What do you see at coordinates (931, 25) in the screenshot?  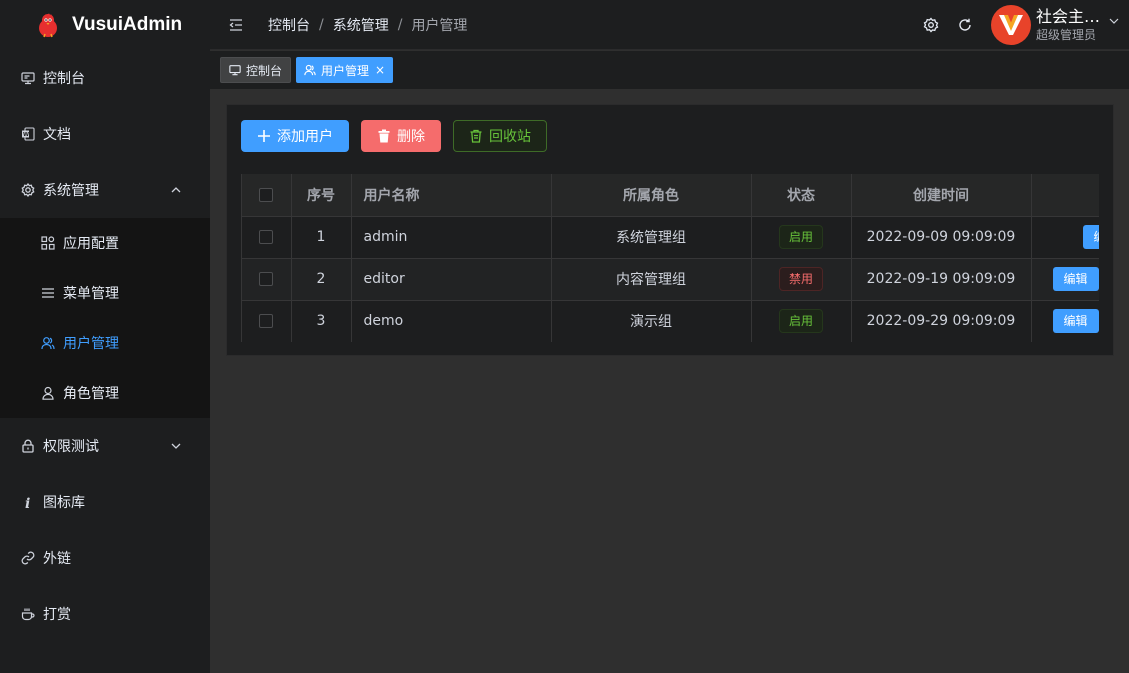 I see `settings-icon` at bounding box center [931, 25].